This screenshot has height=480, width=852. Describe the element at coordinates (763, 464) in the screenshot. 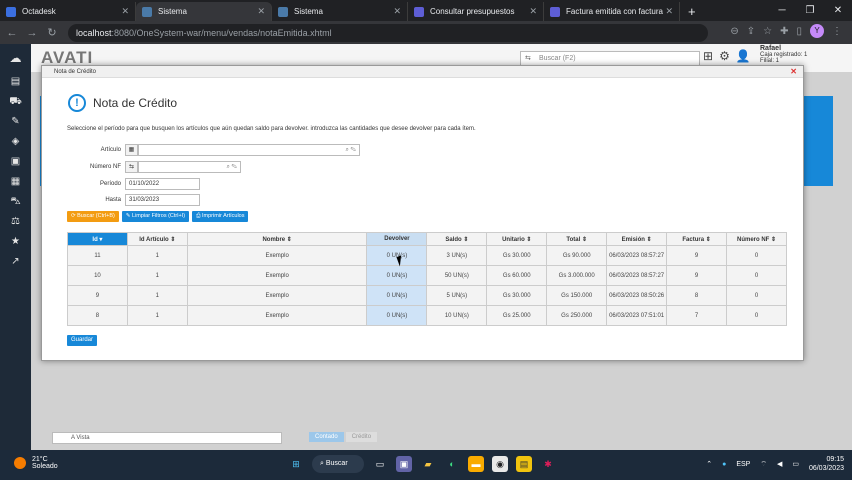

I see `wifi-icon: ⌔` at that location.